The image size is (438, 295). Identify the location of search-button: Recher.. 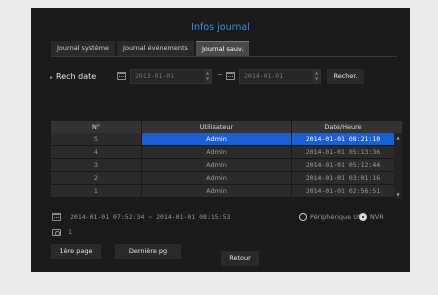
(345, 76).